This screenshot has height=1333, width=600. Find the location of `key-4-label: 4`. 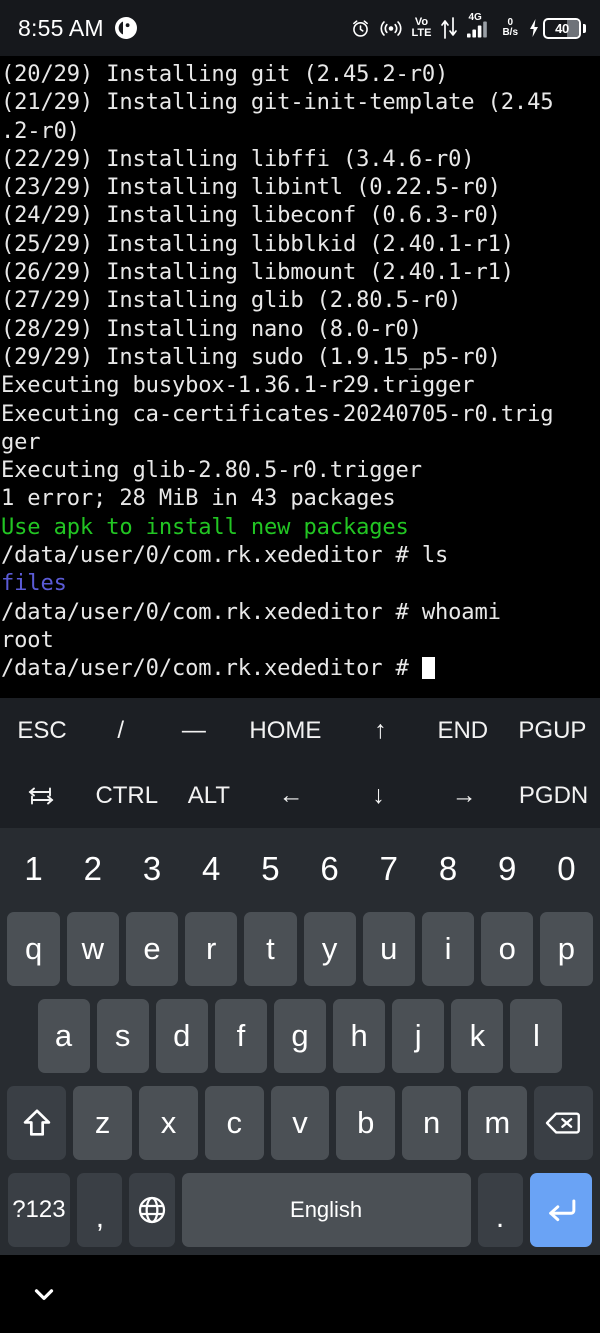

key-4-label: 4 is located at coordinates (211, 868).